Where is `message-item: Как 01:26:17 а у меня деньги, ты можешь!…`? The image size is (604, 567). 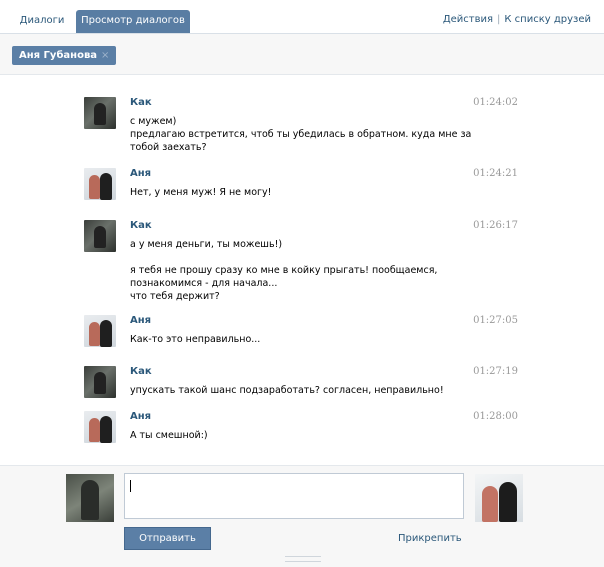
message-item: Как 01:26:17 а у меня деньги, ты можешь!… is located at coordinates (304, 265).